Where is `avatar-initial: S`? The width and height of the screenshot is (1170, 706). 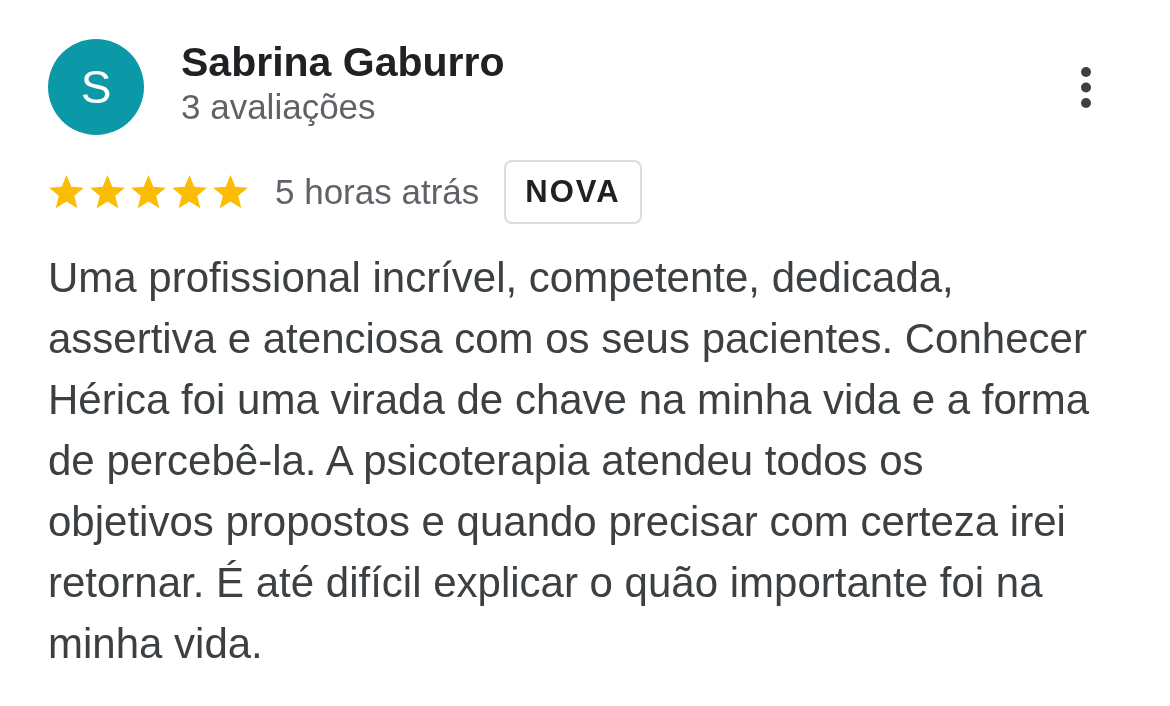
avatar-initial: S is located at coordinates (96, 87).